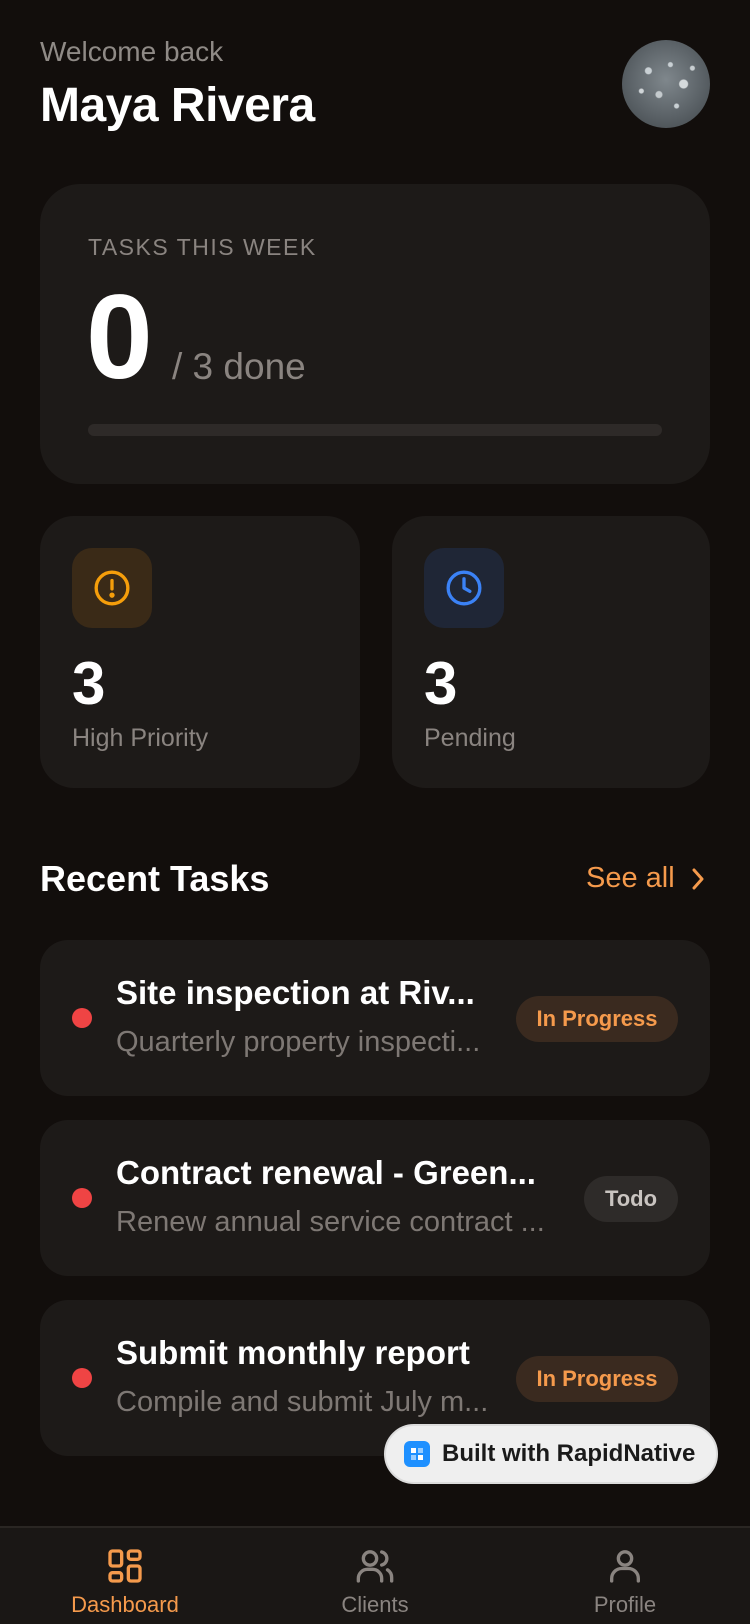 This screenshot has height=1624, width=750. What do you see at coordinates (551, 652) in the screenshot?
I see `pending-card: 3 Pending` at bounding box center [551, 652].